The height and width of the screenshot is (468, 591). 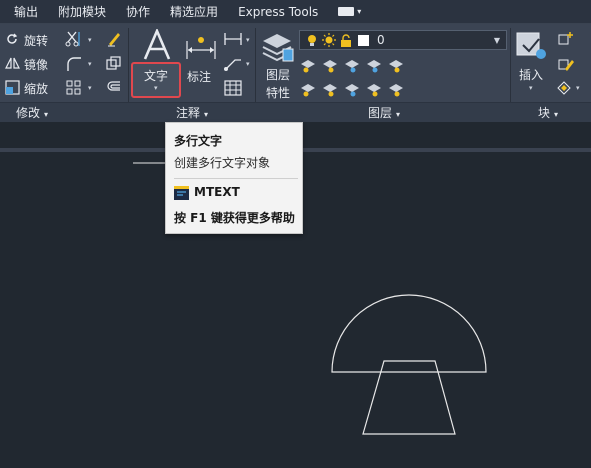 What do you see at coordinates (346, 11) in the screenshot?
I see `workspace-icon` at bounding box center [346, 11].